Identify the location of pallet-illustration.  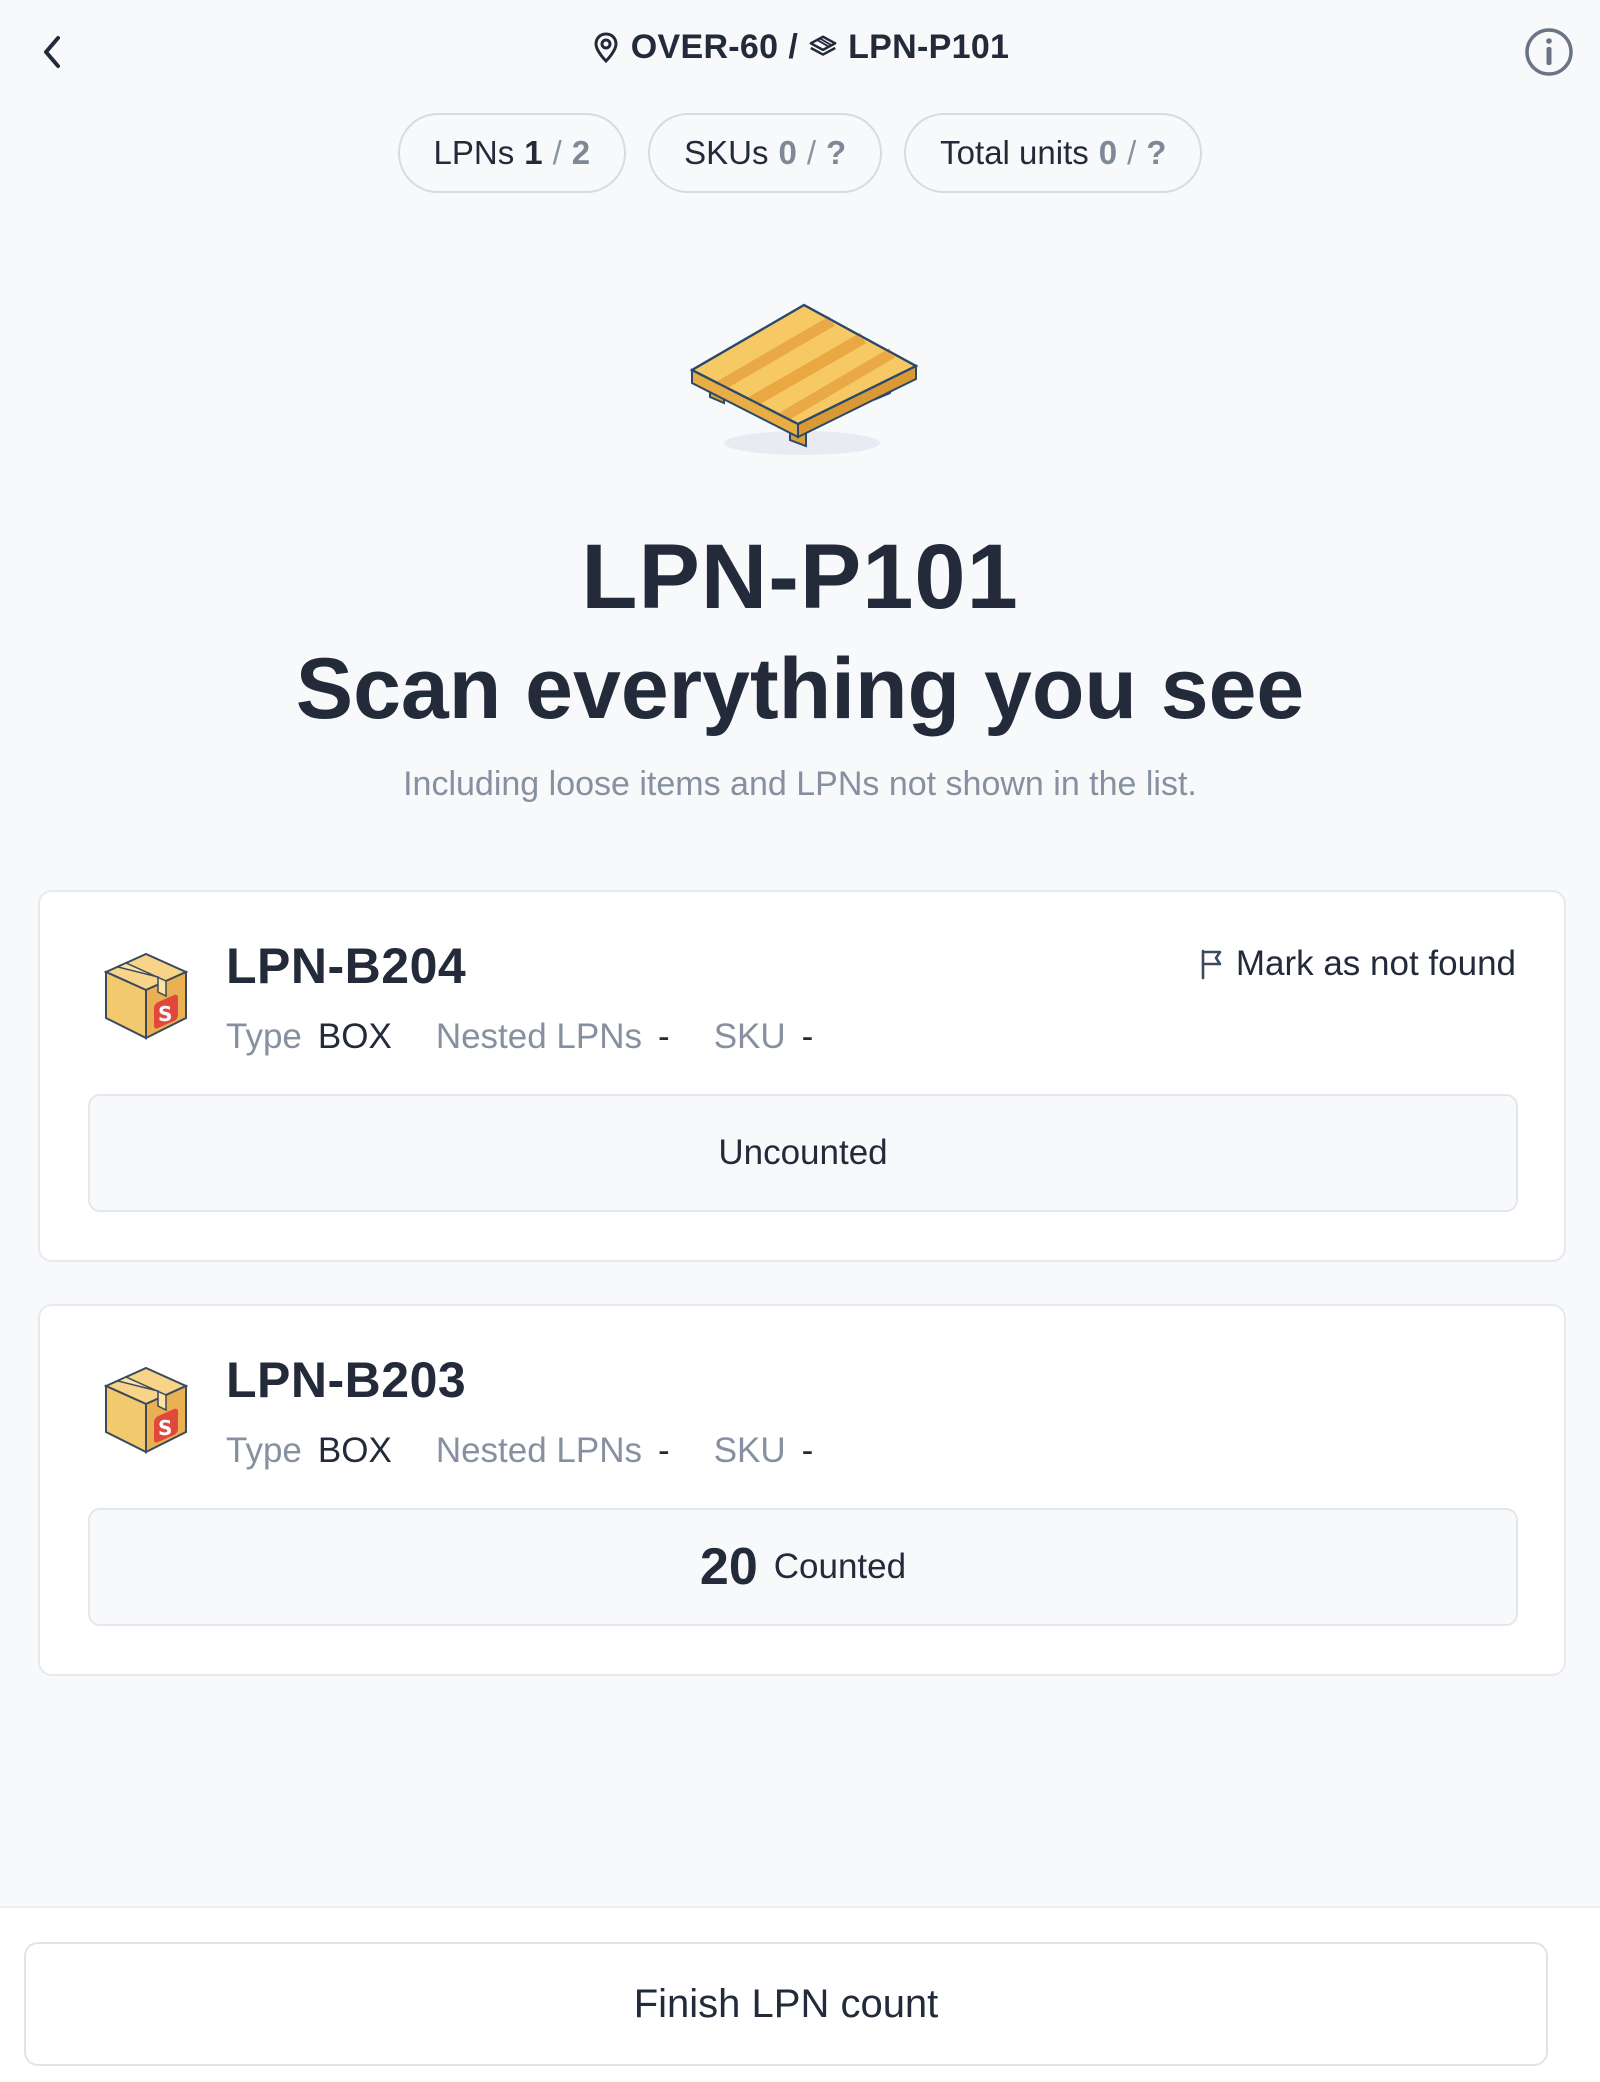
(800, 385).